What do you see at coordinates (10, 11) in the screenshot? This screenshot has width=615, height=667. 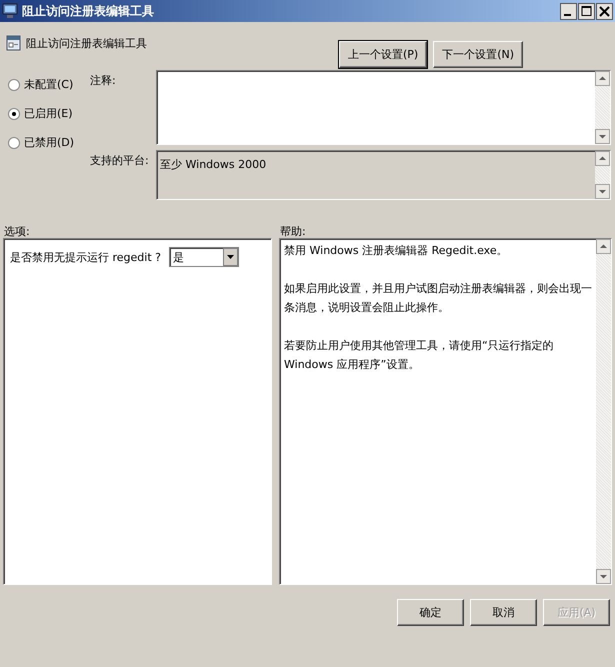 I see `app-icon` at bounding box center [10, 11].